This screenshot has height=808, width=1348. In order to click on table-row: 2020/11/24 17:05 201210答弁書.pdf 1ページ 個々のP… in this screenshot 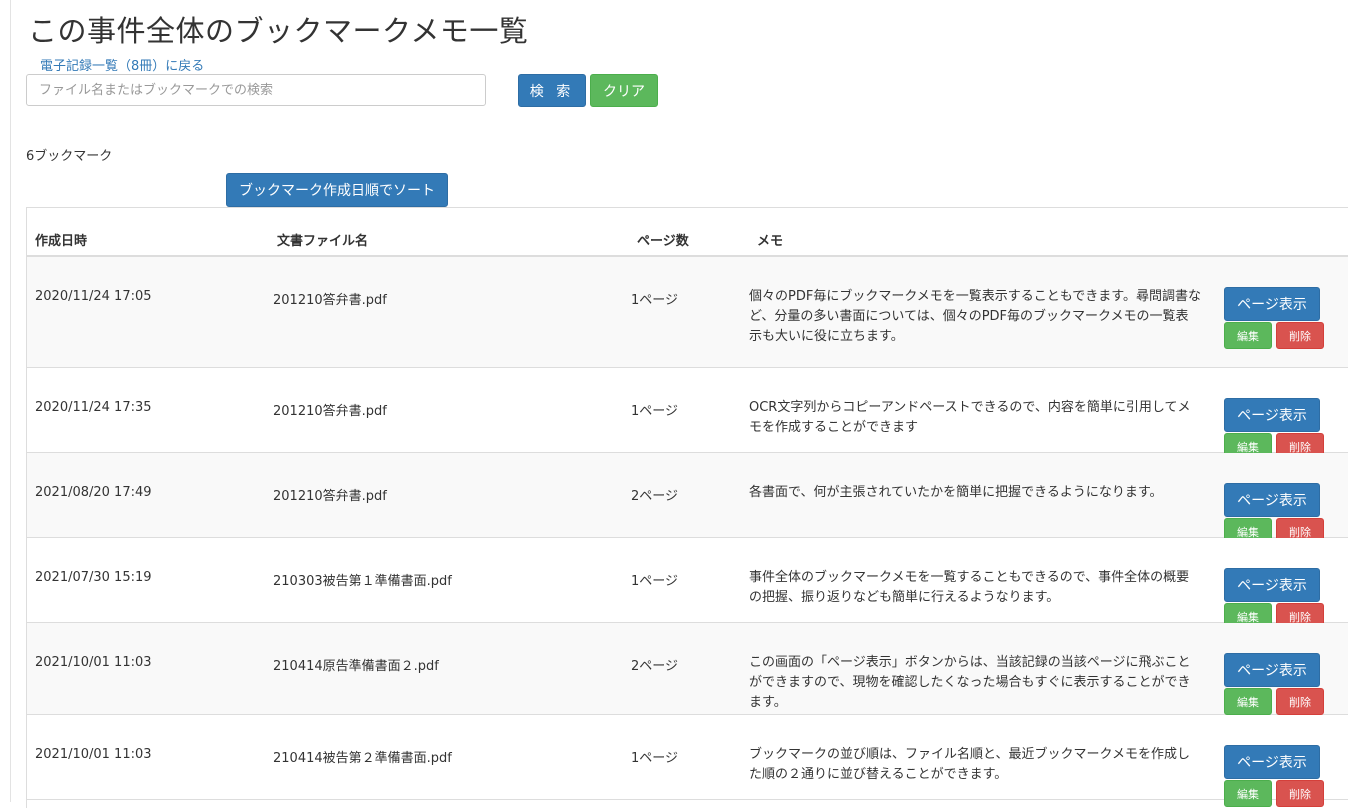, I will do `click(687, 312)`.